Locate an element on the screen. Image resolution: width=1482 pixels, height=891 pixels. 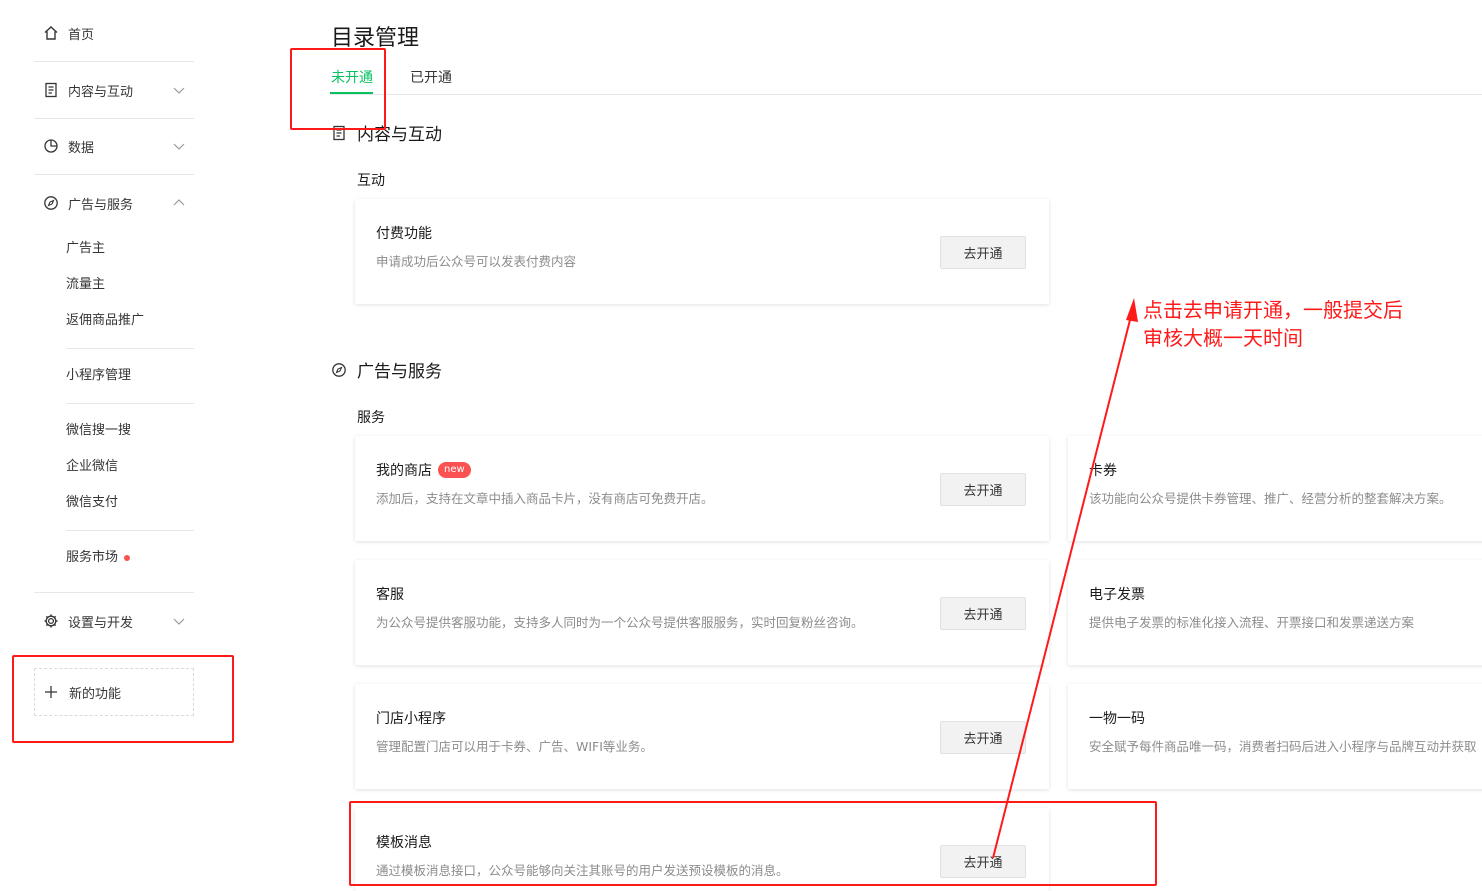
card-description: 安全赋予每件商品唯一码，消费者扫码后进入小程序与品牌互动并获取 is located at coordinates (1283, 746).